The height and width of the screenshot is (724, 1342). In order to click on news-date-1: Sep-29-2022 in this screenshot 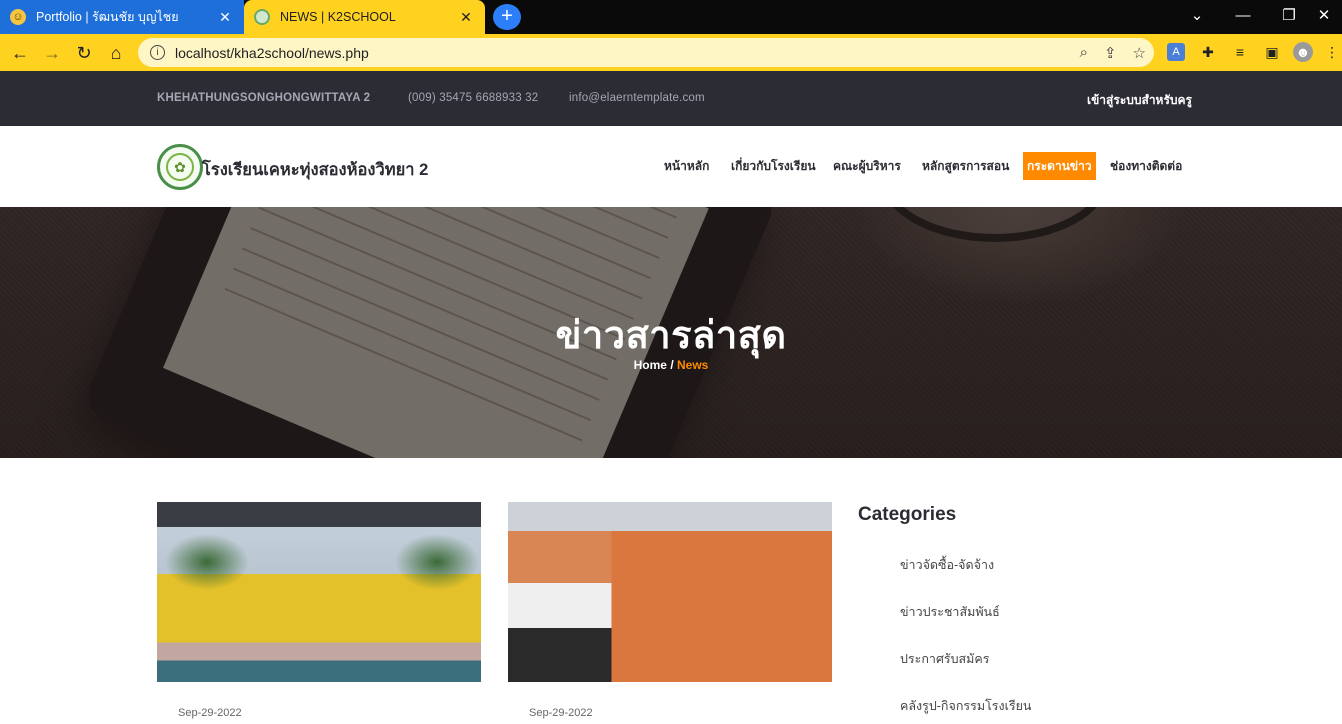, I will do `click(210, 713)`.